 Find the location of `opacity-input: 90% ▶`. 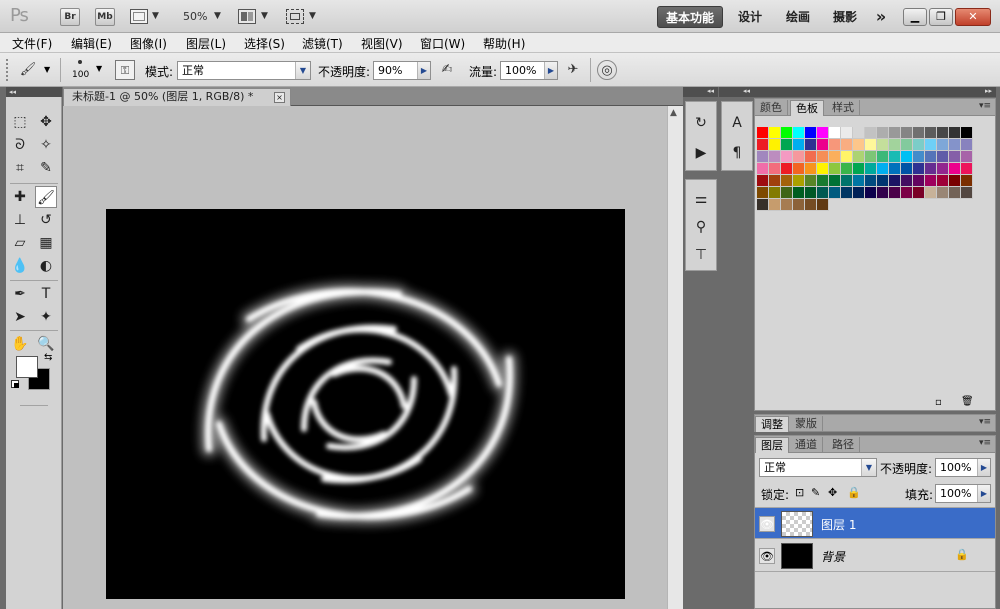

opacity-input: 90% ▶ is located at coordinates (402, 70).